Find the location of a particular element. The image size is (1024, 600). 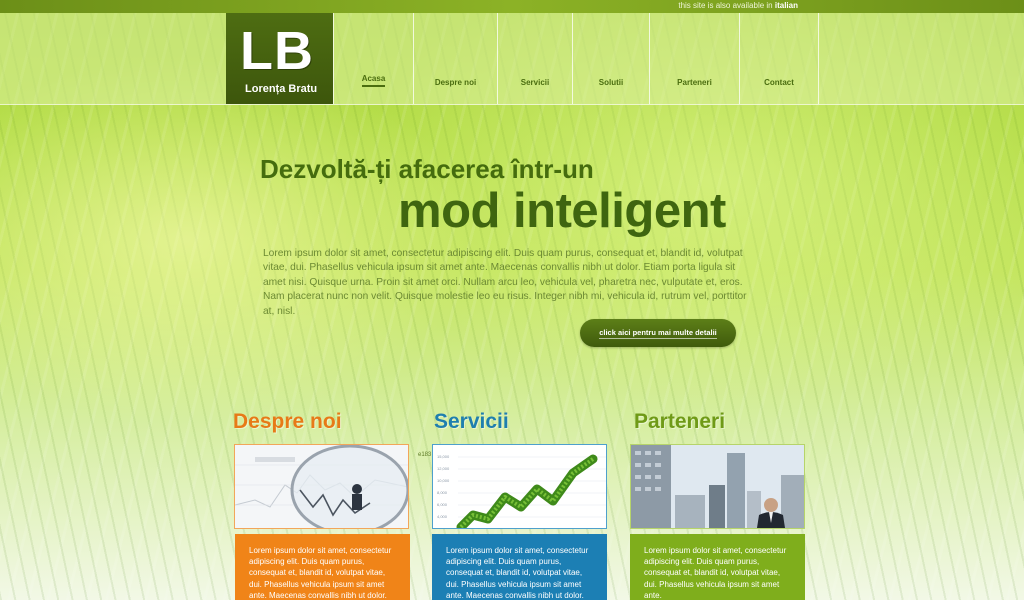

city-skyline-illustration is located at coordinates (717, 486).